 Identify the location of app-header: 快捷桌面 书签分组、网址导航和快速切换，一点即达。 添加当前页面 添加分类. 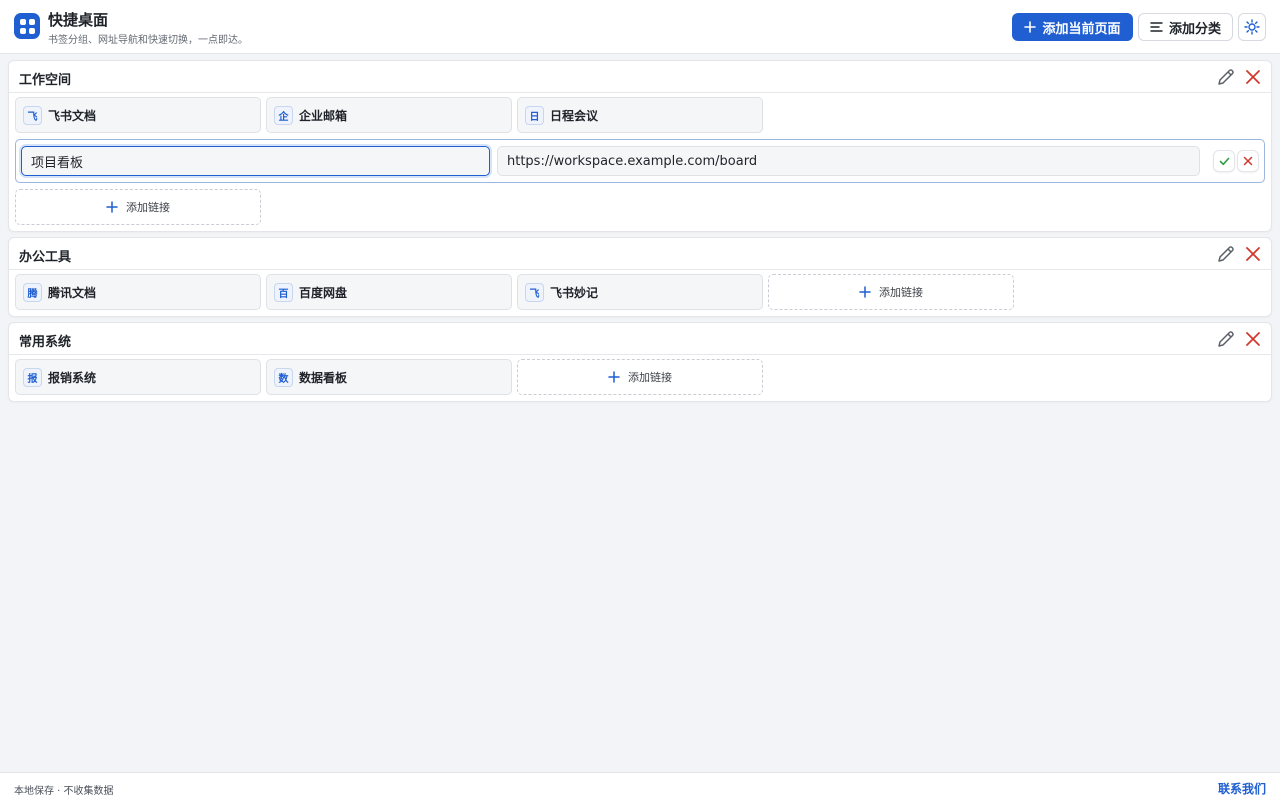
(640, 27).